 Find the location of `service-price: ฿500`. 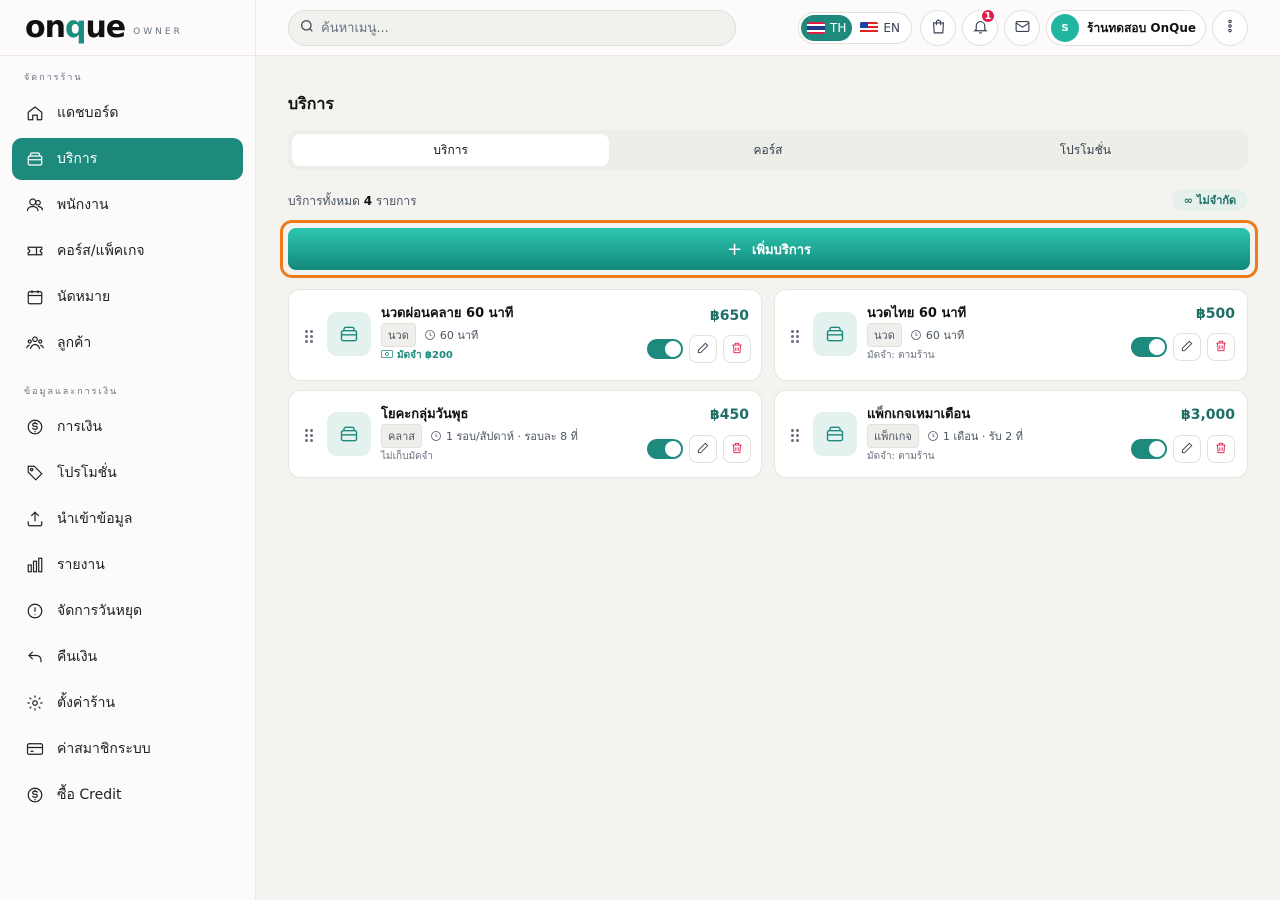

service-price: ฿500 is located at coordinates (1215, 314).